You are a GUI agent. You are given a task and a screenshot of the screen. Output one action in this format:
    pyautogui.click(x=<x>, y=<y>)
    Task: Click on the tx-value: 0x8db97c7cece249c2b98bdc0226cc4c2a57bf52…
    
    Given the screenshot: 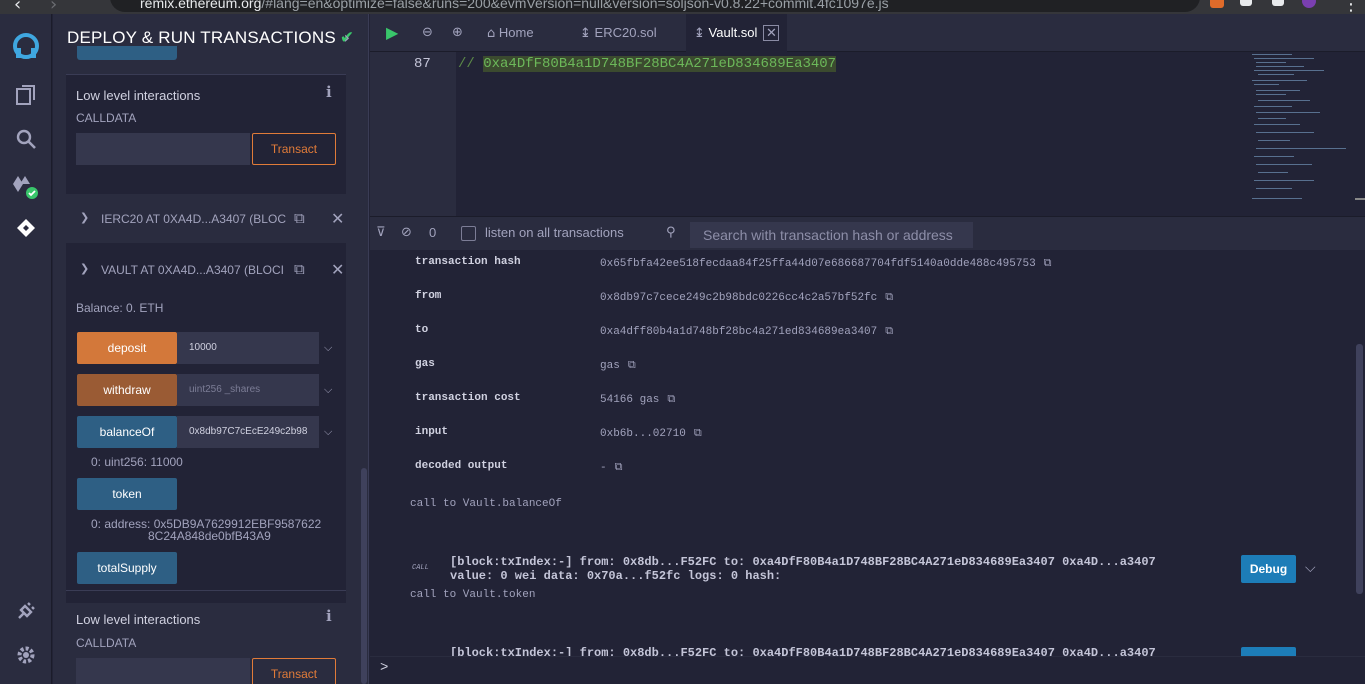 What is the action you would take?
    pyautogui.click(x=747, y=297)
    